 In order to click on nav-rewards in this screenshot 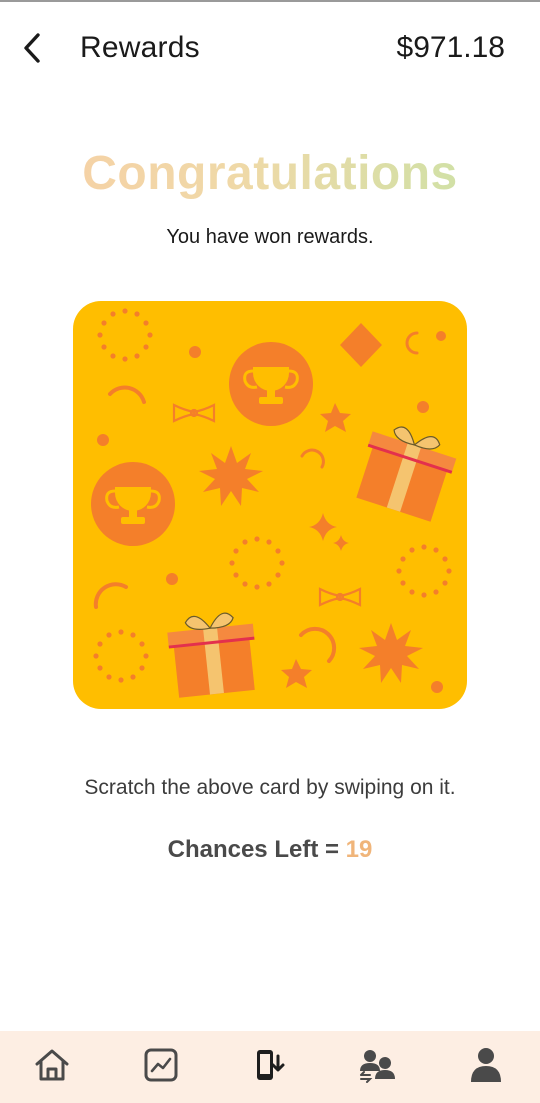, I will do `click(270, 1067)`.